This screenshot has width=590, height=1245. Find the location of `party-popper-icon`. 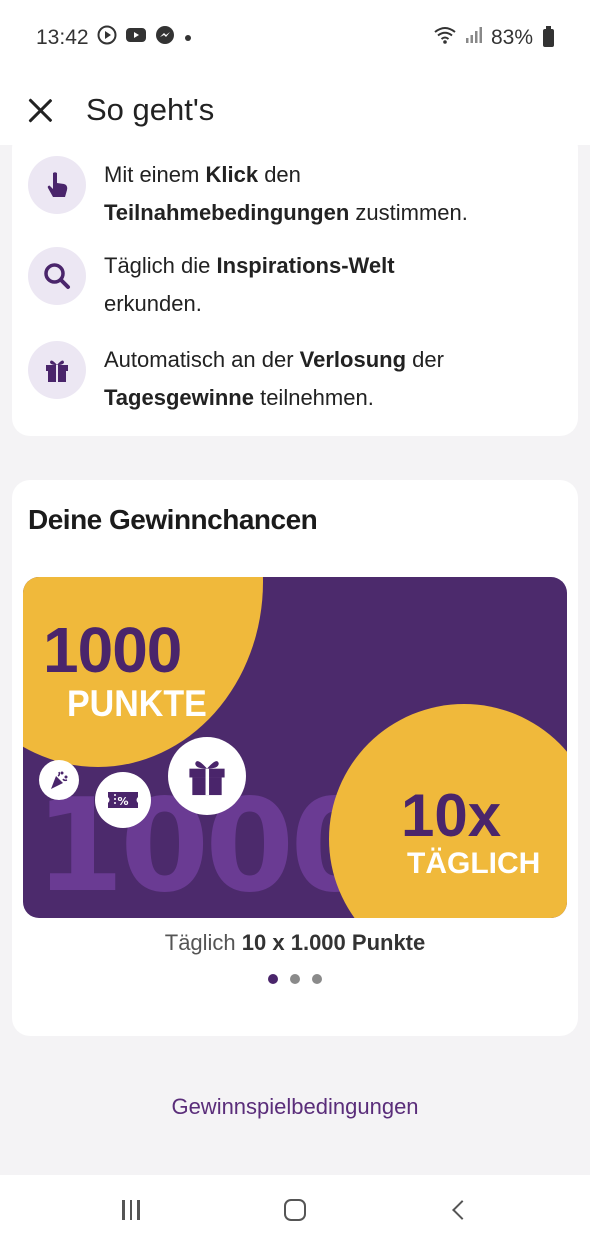

party-popper-icon is located at coordinates (59, 780).